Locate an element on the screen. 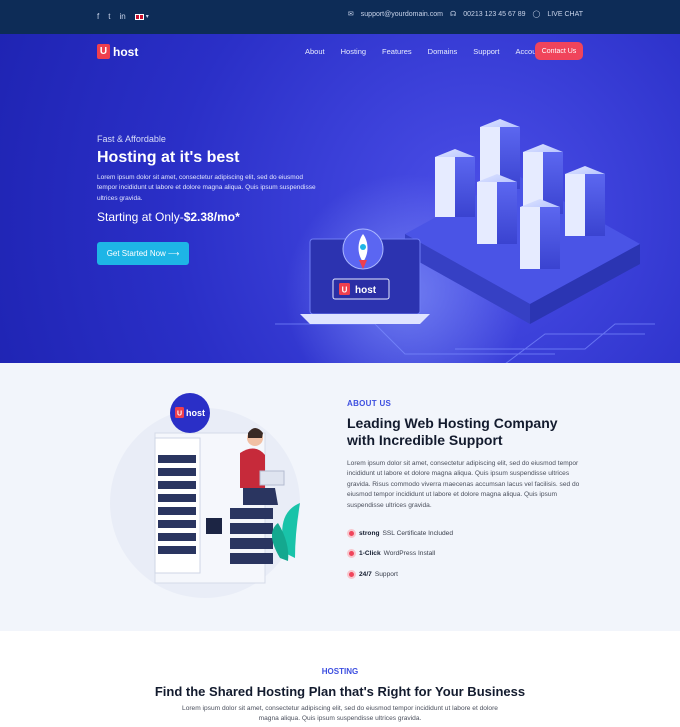 Image resolution: width=680 pixels, height=727 pixels. linkedin-icon: in is located at coordinates (122, 17).